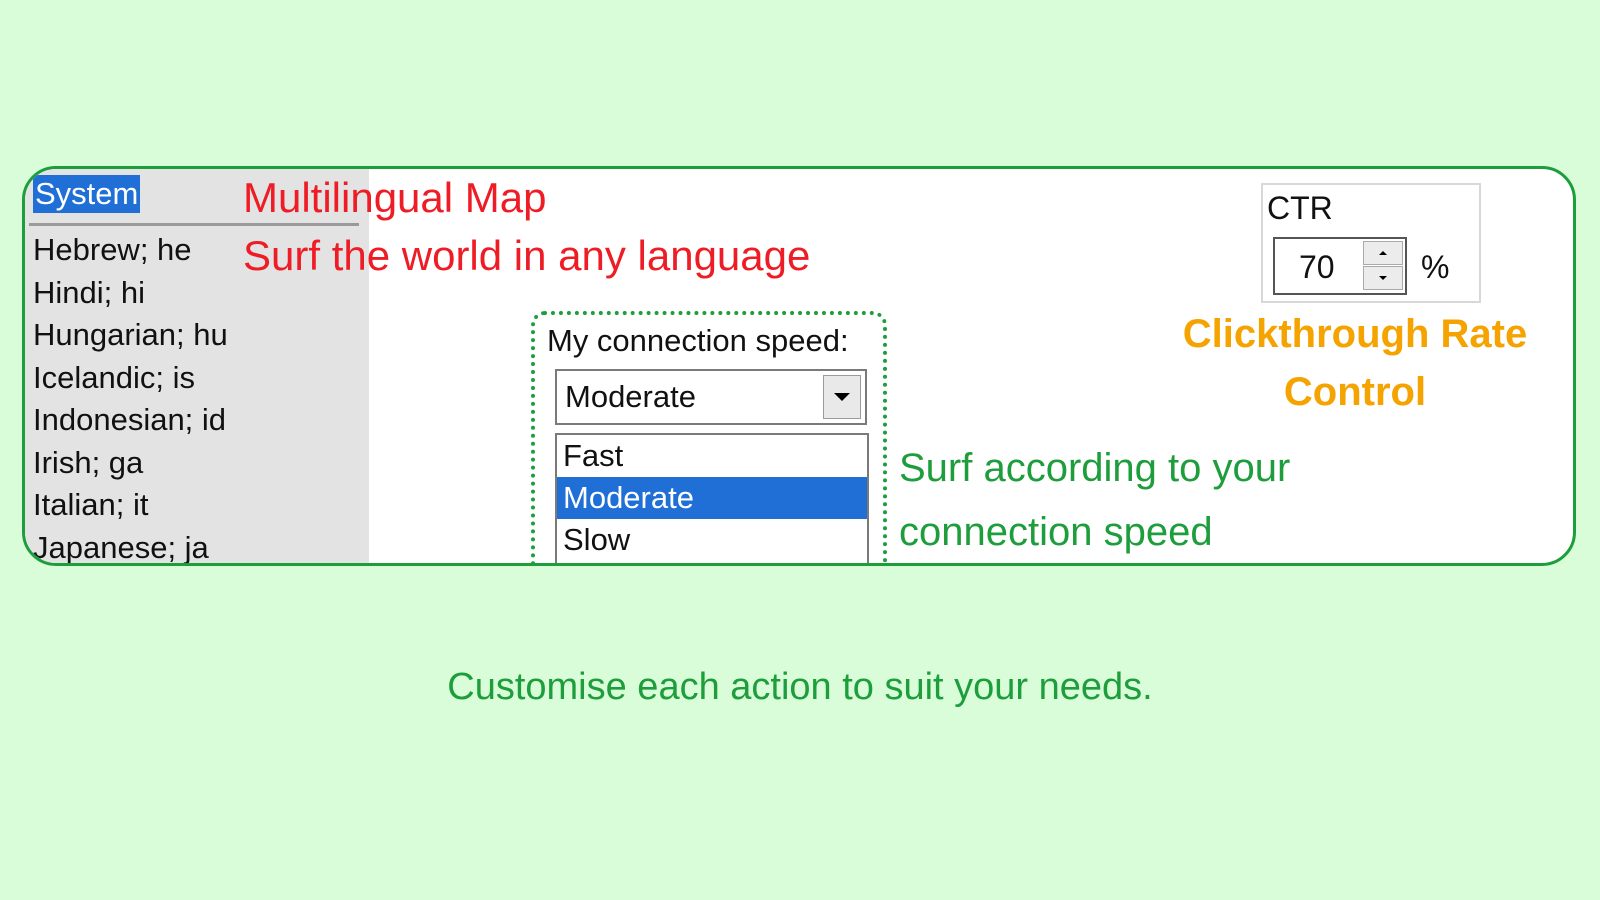 The width and height of the screenshot is (1600, 900). What do you see at coordinates (395, 197) in the screenshot?
I see `multilingual-title: Multilingual Map` at bounding box center [395, 197].